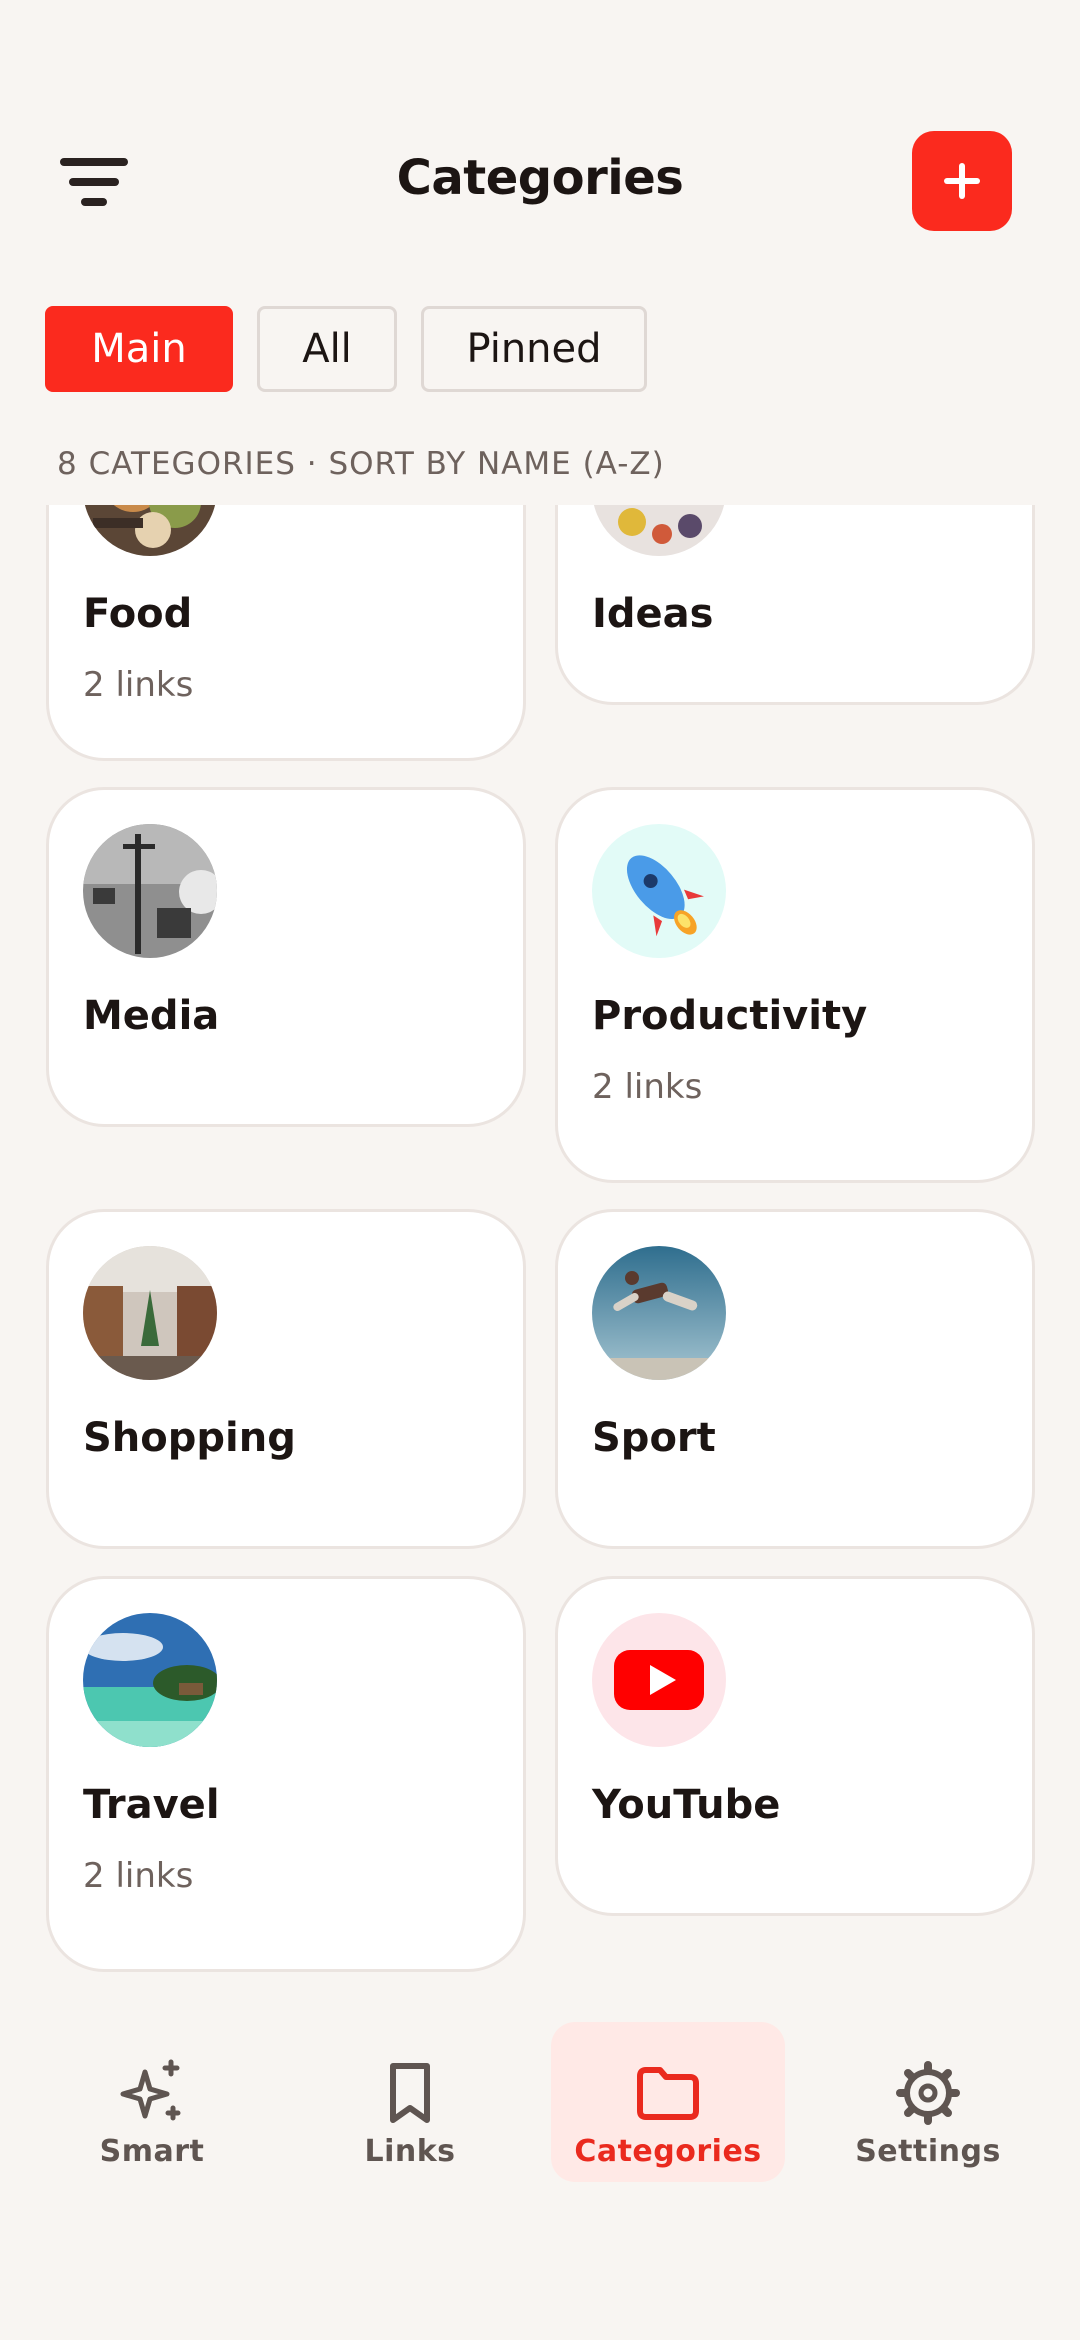 Image resolution: width=1080 pixels, height=2340 pixels. What do you see at coordinates (659, 1313) in the screenshot?
I see `sport-jump-photo` at bounding box center [659, 1313].